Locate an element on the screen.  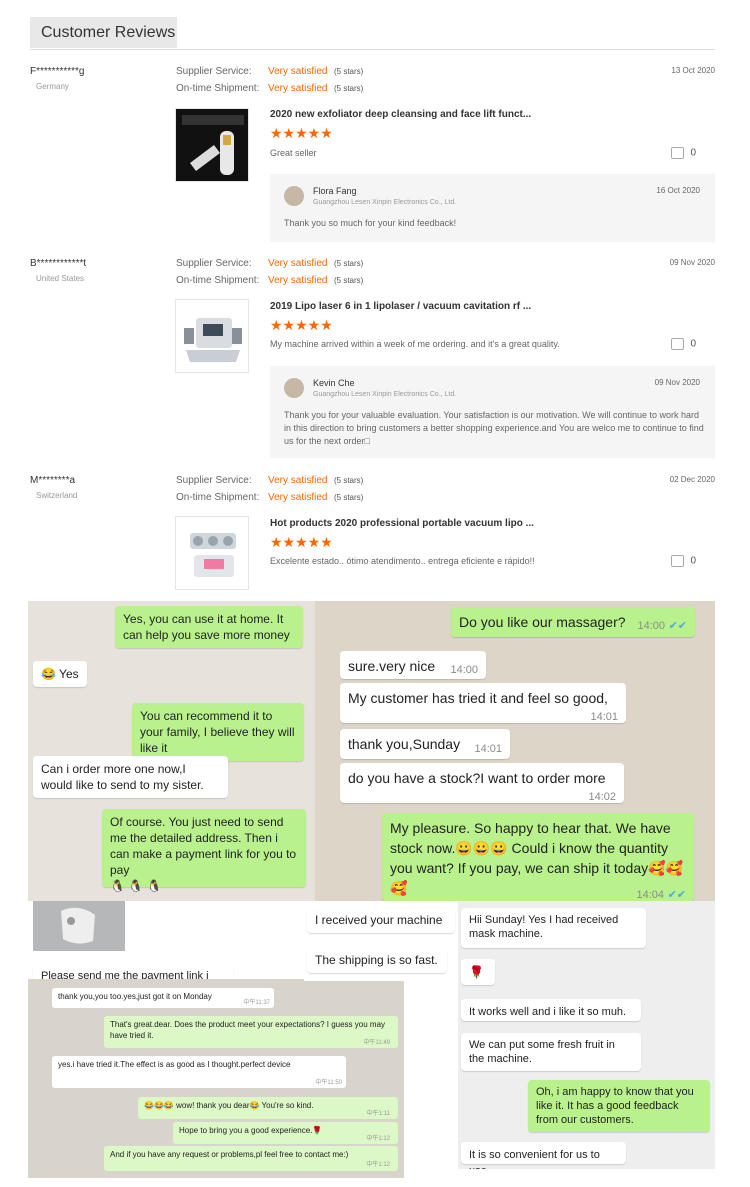
reply-name: Kevin Che is located at coordinates (334, 383).